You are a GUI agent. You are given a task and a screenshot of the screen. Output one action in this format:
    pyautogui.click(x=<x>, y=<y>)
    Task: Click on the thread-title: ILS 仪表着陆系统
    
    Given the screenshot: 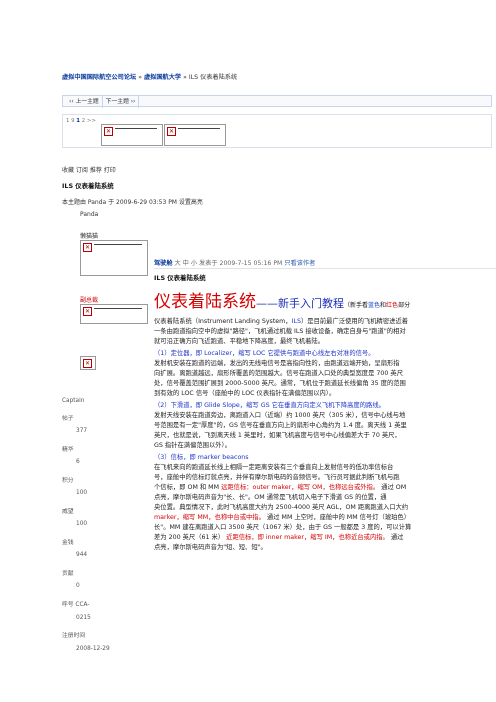 What is the action you would take?
    pyautogui.click(x=88, y=186)
    